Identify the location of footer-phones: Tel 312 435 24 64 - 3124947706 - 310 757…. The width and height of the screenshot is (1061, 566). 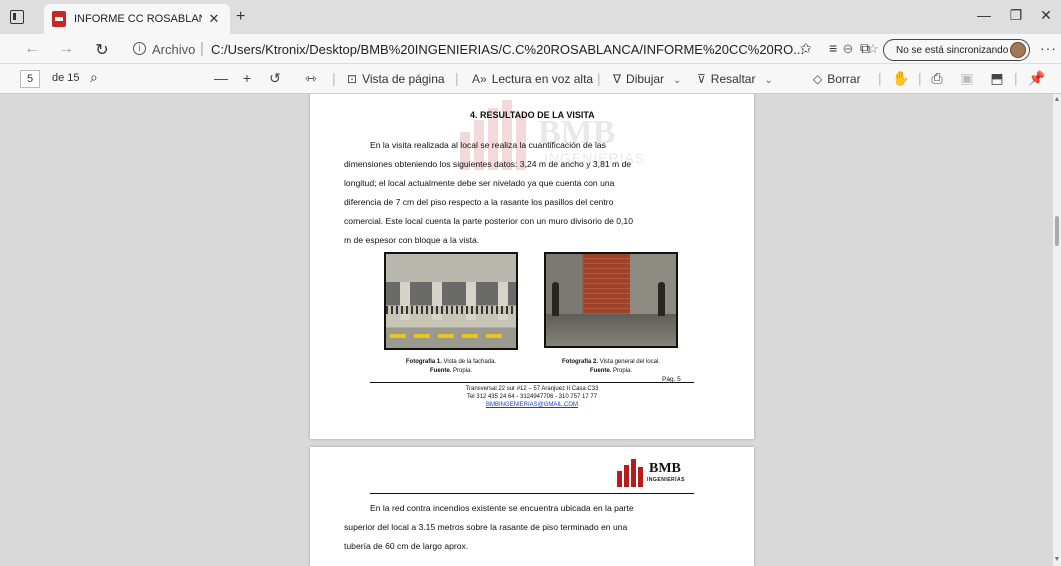
(532, 397).